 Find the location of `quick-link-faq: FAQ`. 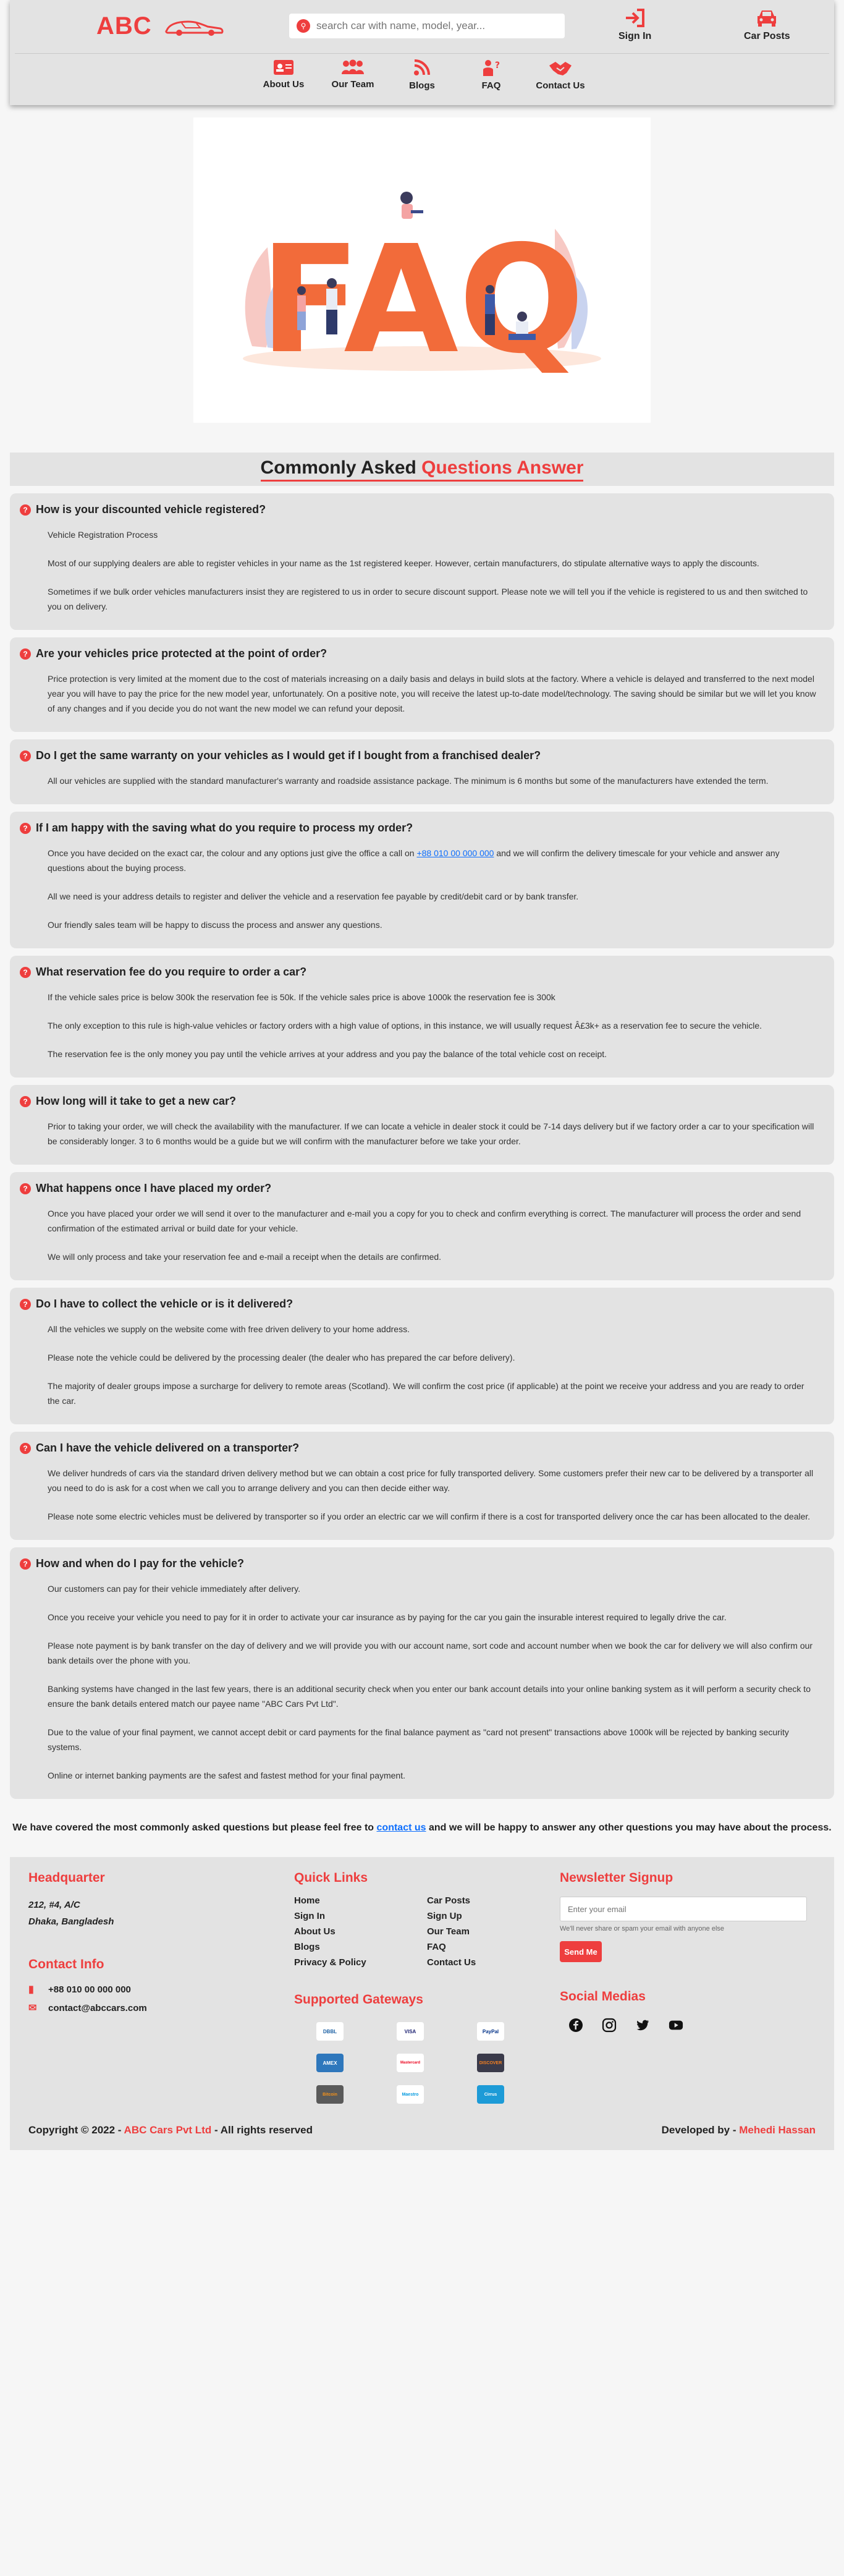

quick-link-faq: FAQ is located at coordinates (489, 1947).